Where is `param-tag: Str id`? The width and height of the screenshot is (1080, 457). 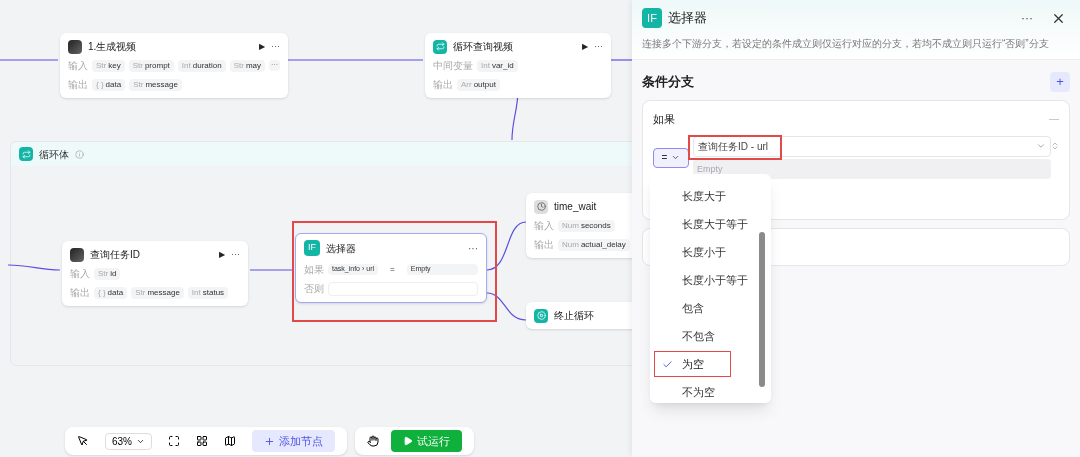 param-tag: Str id is located at coordinates (107, 273).